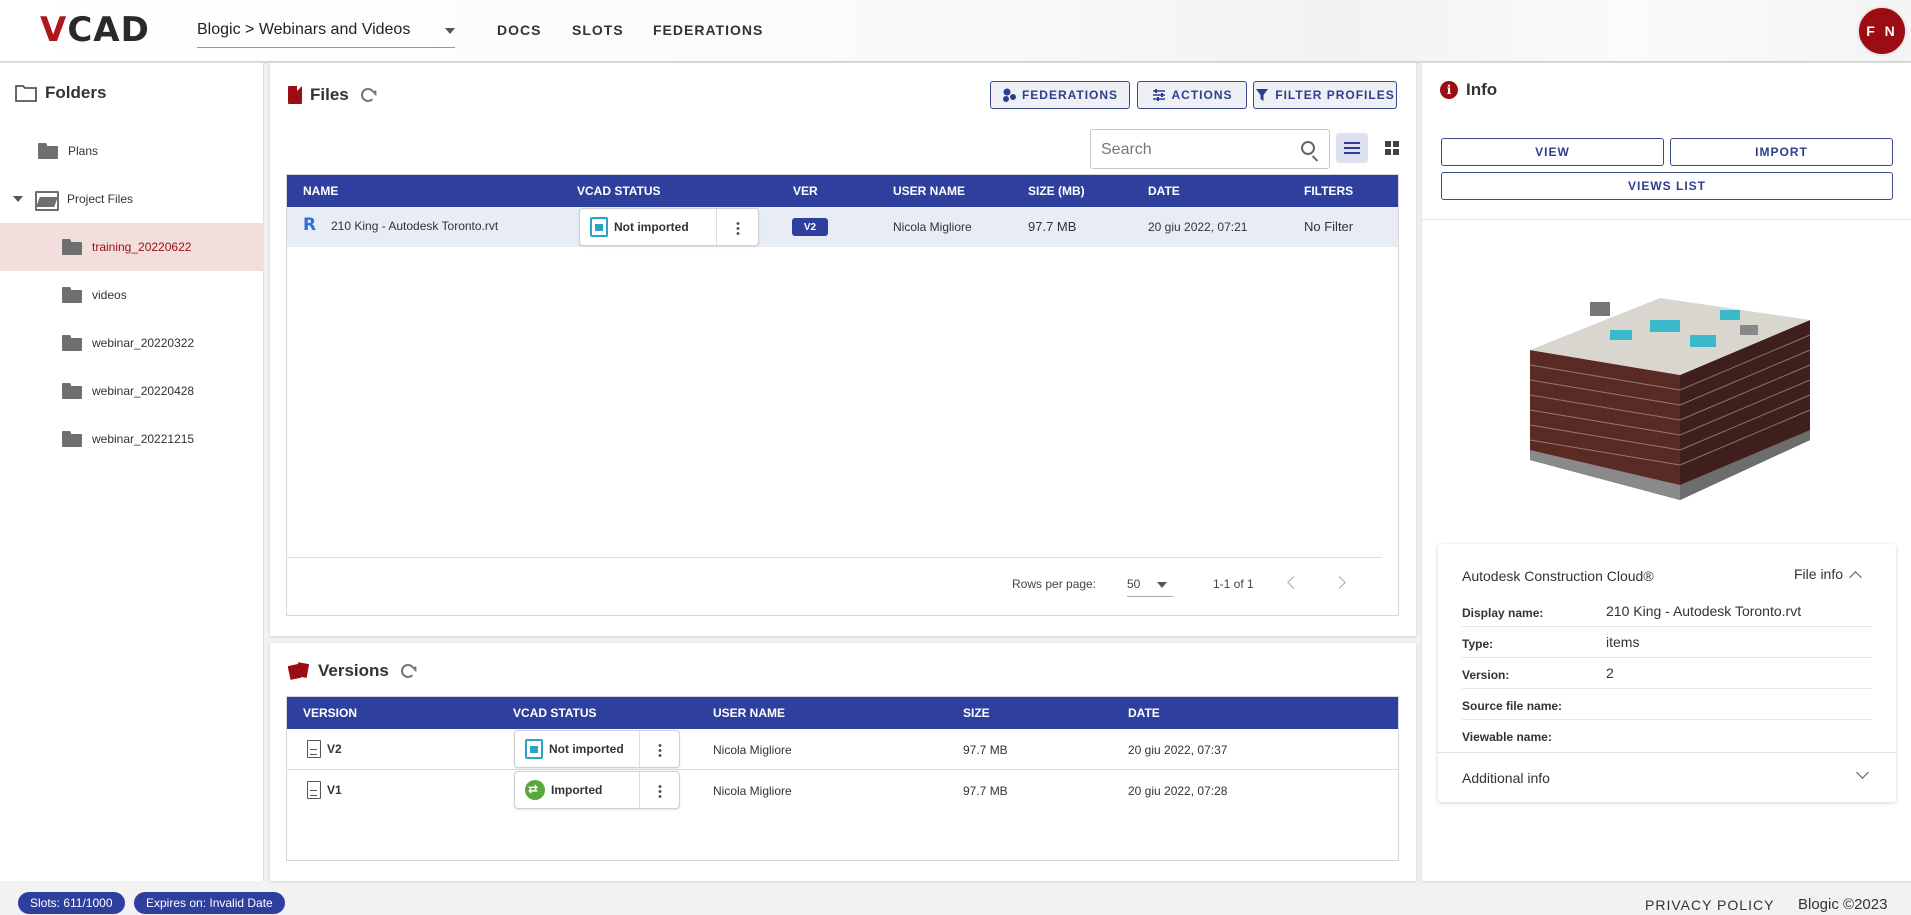  What do you see at coordinates (132, 439) in the screenshot?
I see `folder-item-webinar-20221215: webinar_20221215` at bounding box center [132, 439].